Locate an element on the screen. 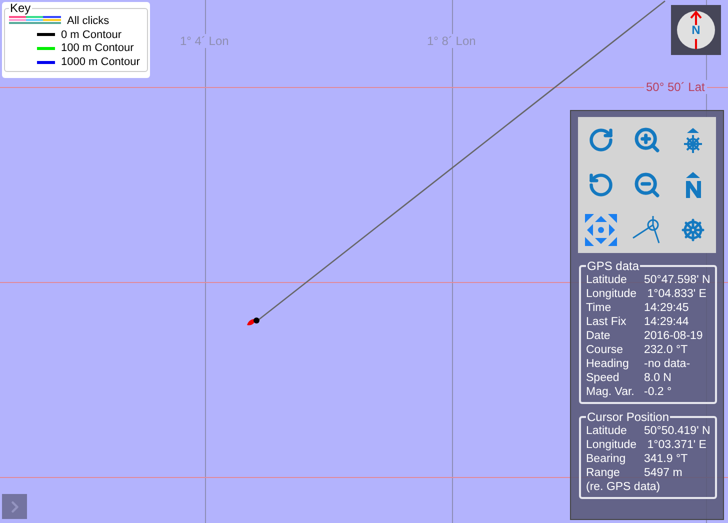 The height and width of the screenshot is (523, 728). fit-arrows-icon is located at coordinates (601, 230).